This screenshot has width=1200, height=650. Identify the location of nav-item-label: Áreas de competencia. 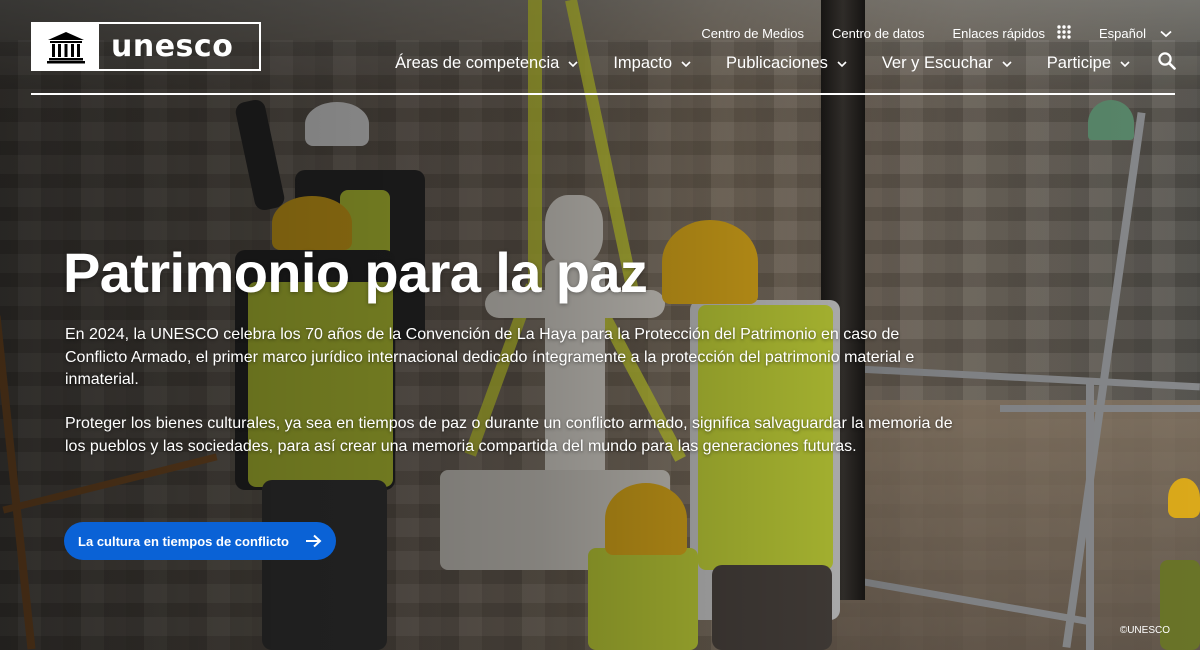
(477, 62).